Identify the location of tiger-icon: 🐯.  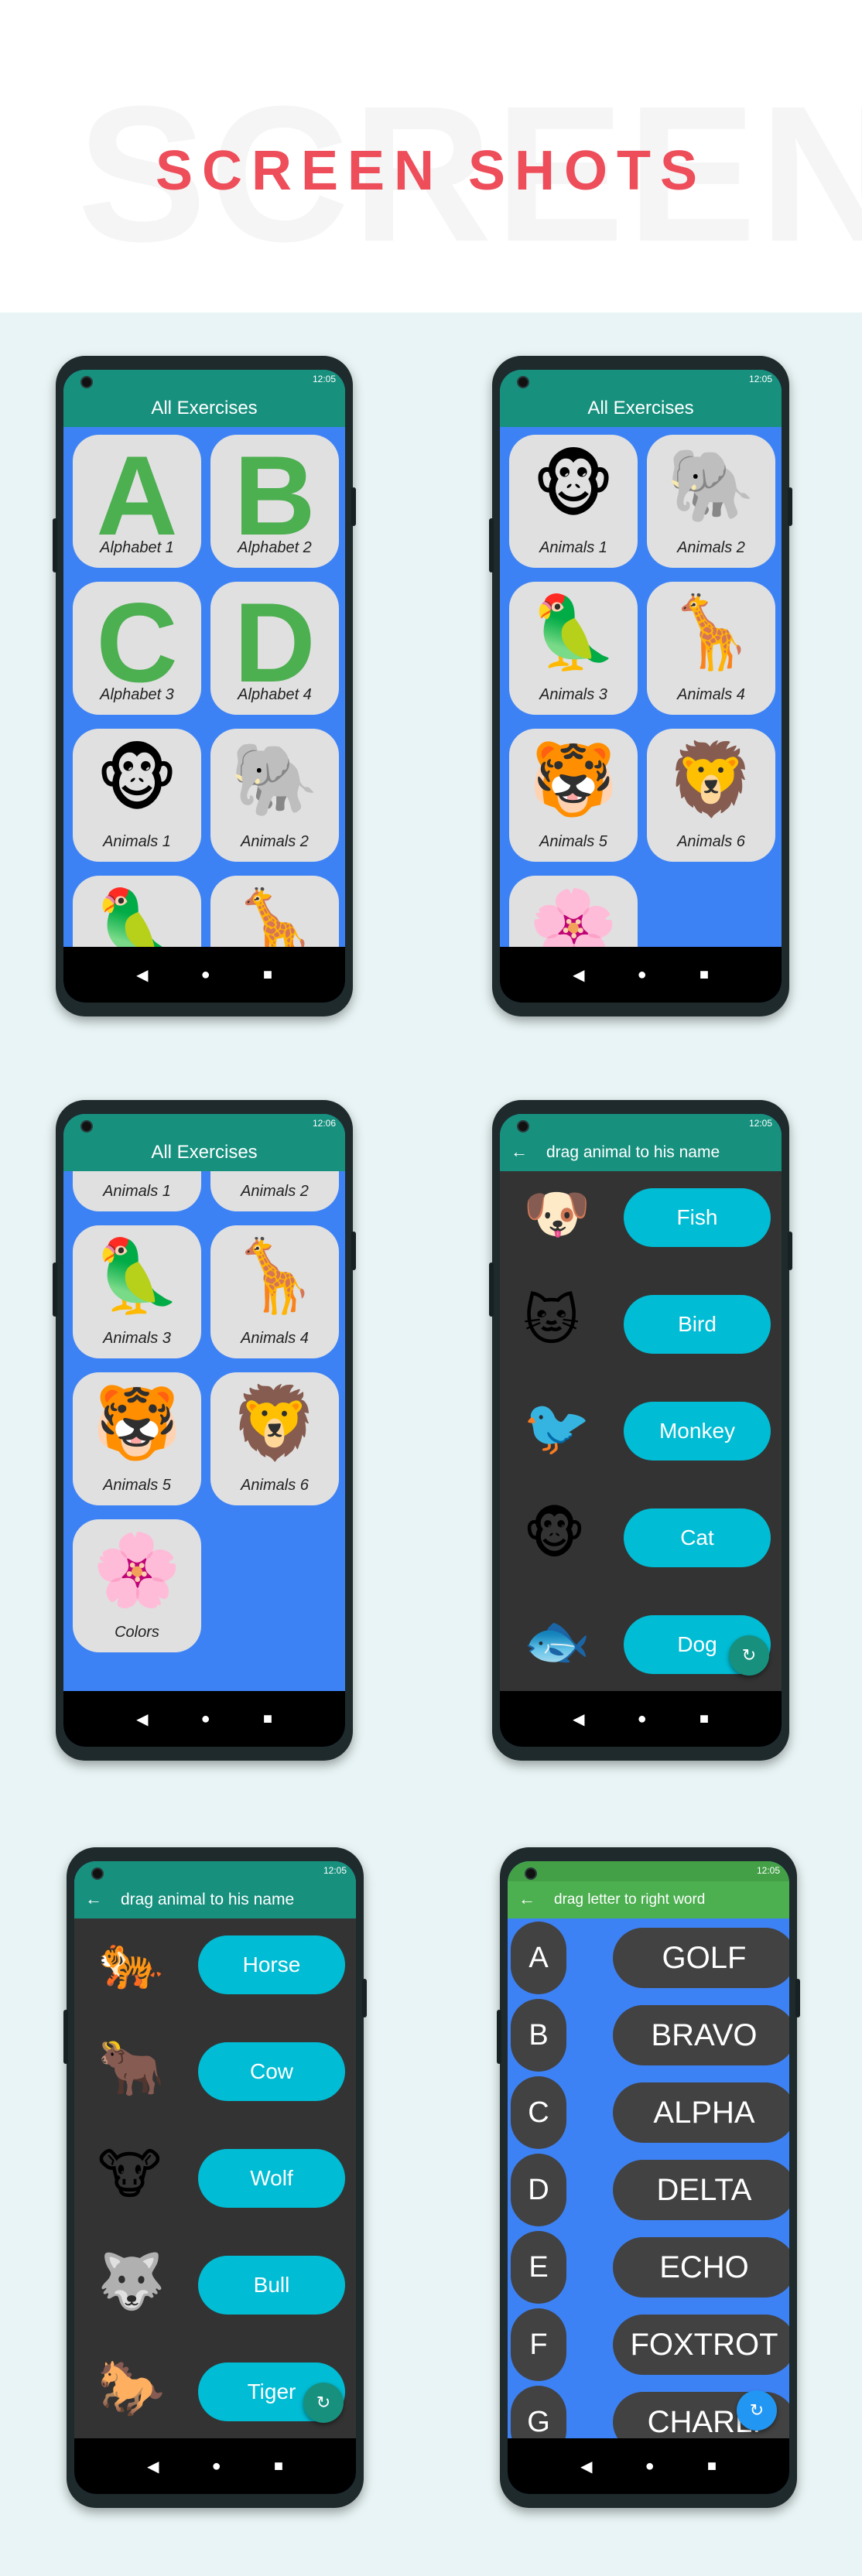
(137, 1423).